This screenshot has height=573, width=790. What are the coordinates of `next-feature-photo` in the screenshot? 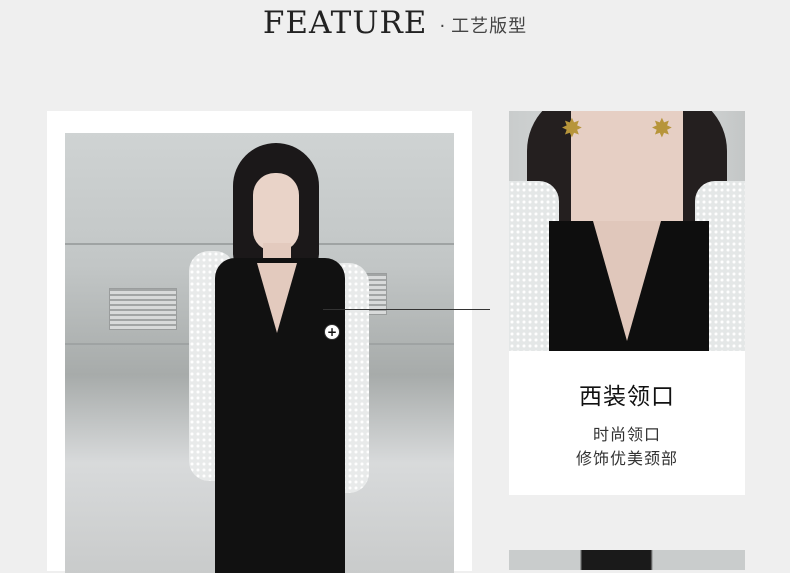 It's located at (627, 560).